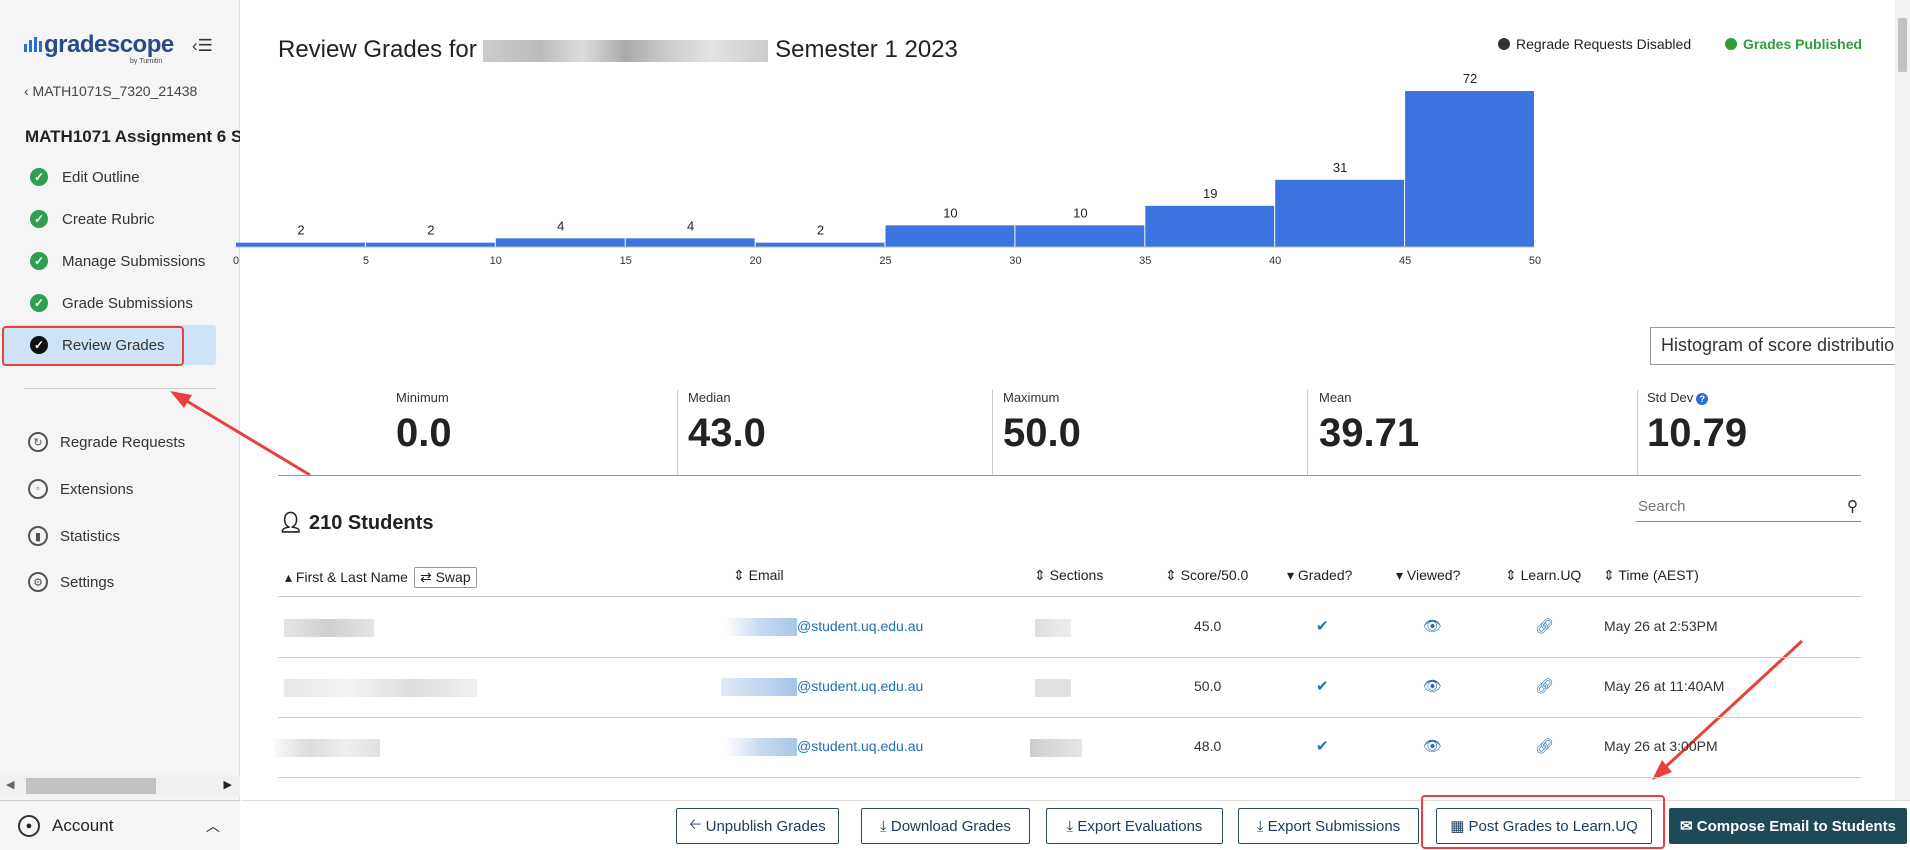 The width and height of the screenshot is (1910, 850). Describe the element at coordinates (1543, 822) in the screenshot. I see `highlight-box` at that location.